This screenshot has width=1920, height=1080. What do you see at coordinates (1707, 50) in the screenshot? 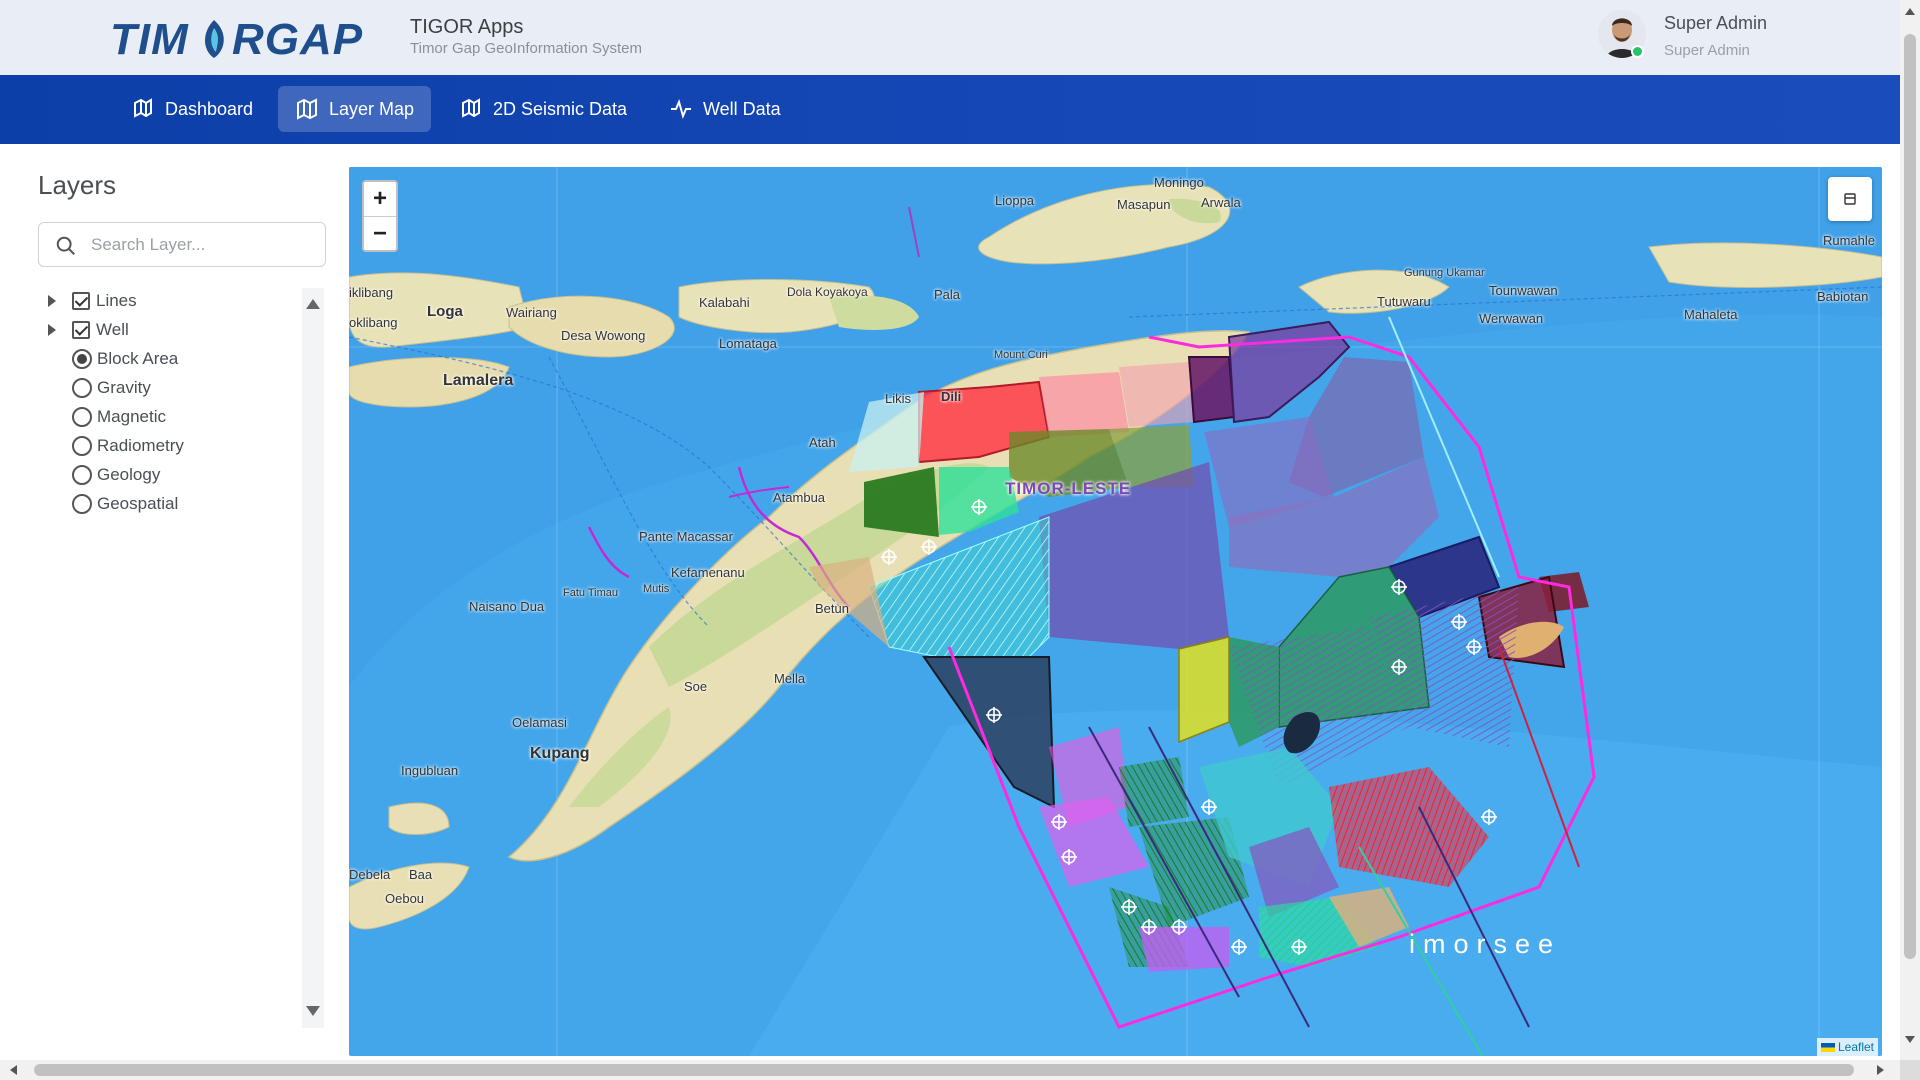
I see `user-role: Super Admin` at bounding box center [1707, 50].